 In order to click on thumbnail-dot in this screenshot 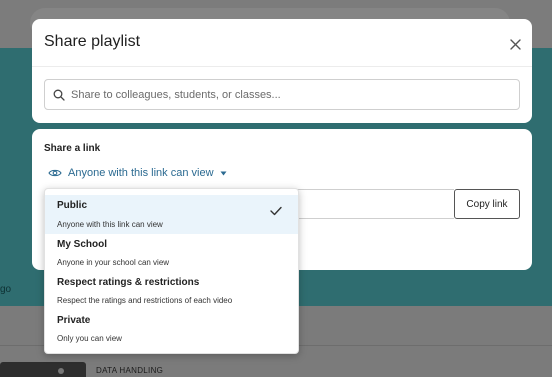, I will do `click(61, 371)`.